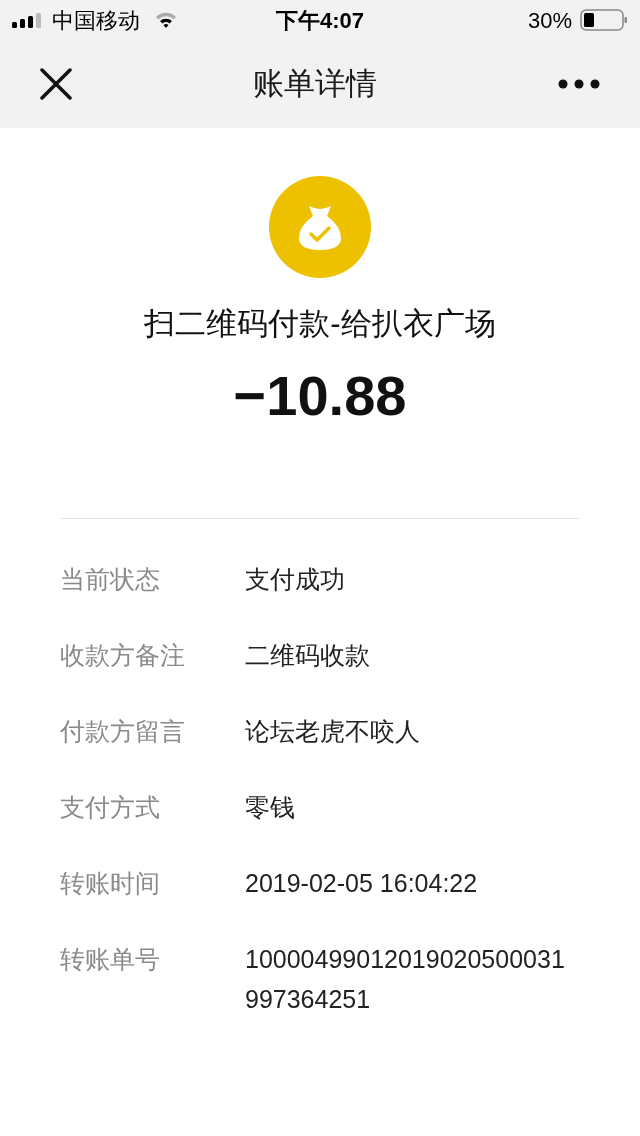 The image size is (640, 1136). What do you see at coordinates (320, 227) in the screenshot?
I see `money-bag-icon` at bounding box center [320, 227].